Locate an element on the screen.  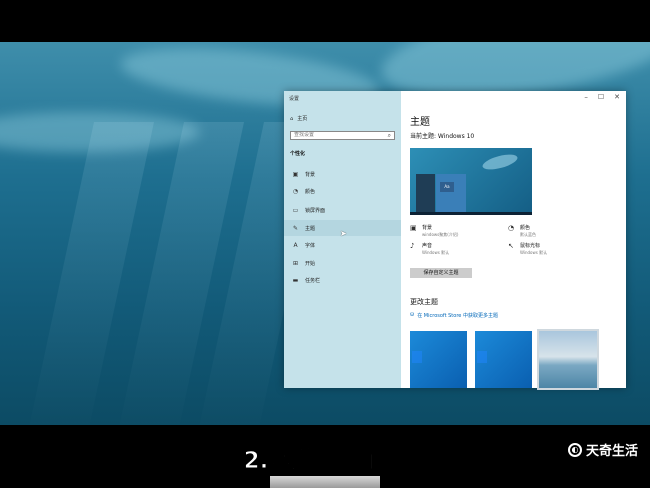
monitor-stand is located at coordinates (325, 482).